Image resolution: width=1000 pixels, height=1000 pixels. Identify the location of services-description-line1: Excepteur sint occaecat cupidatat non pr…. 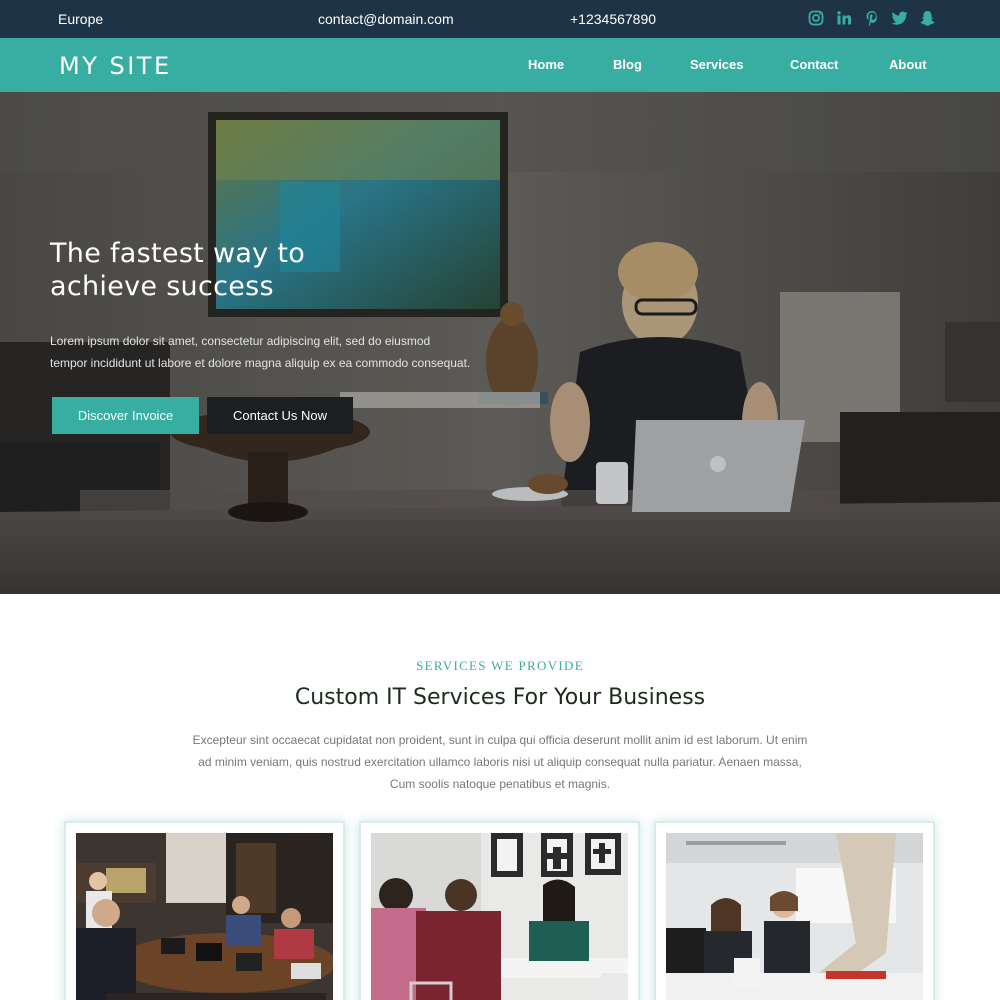
(500, 740).